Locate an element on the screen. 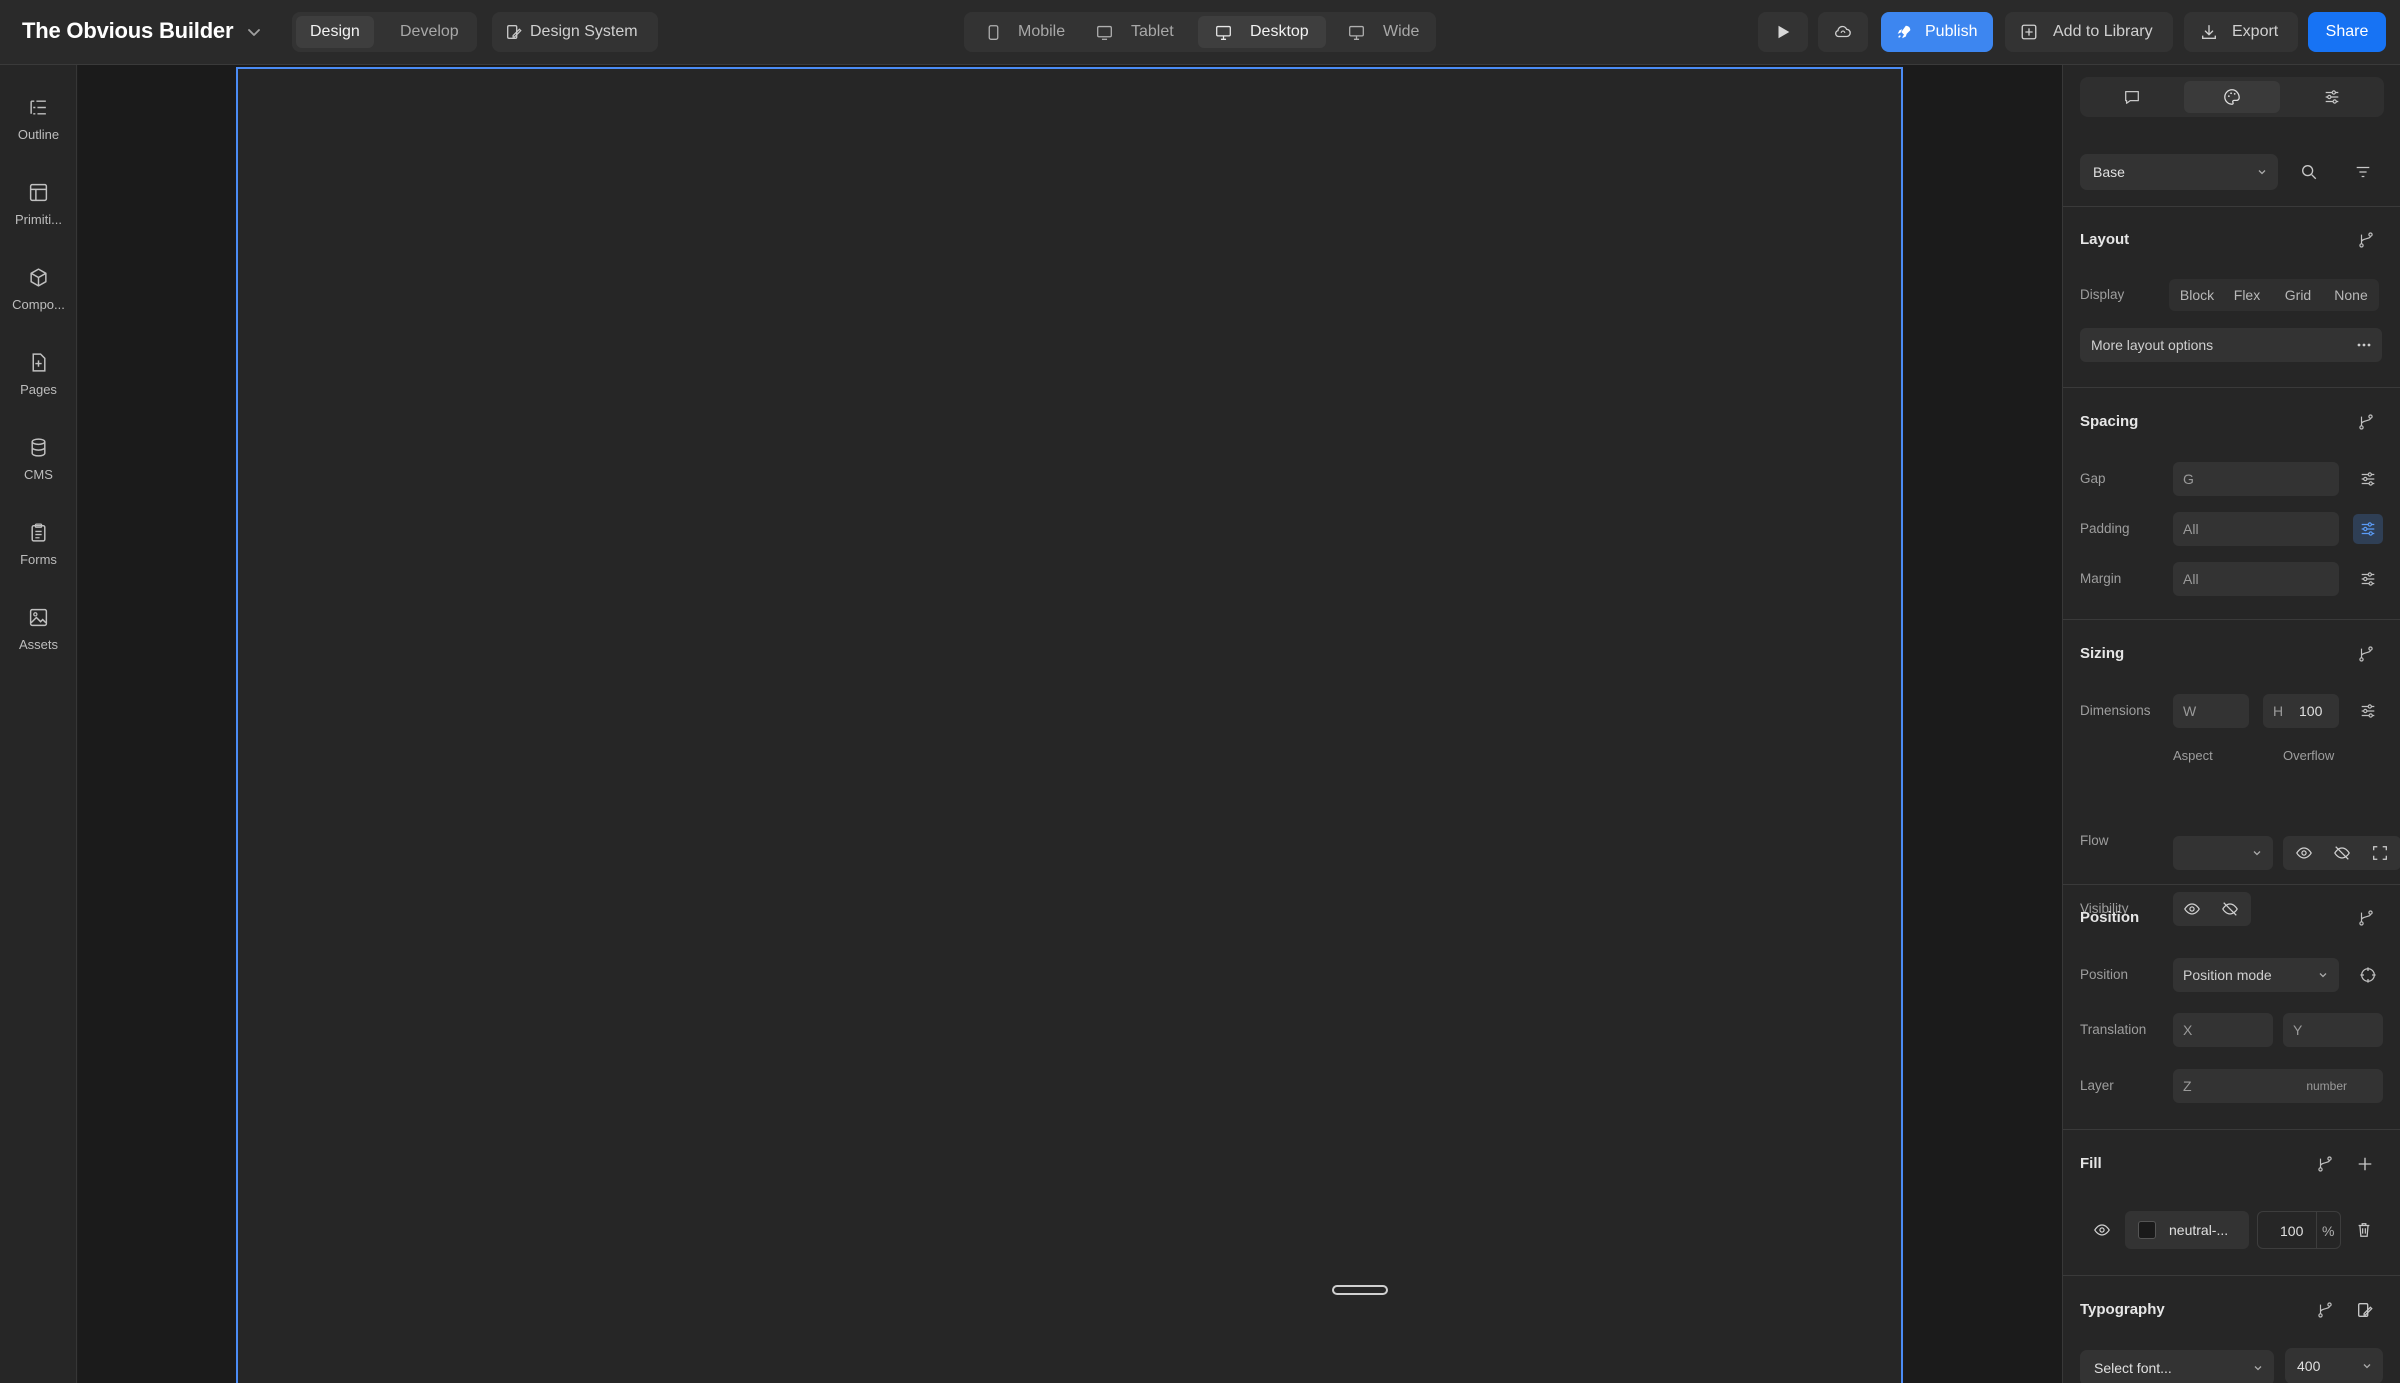 The width and height of the screenshot is (2400, 1383). delete-fill-button is located at coordinates (2364, 1230).